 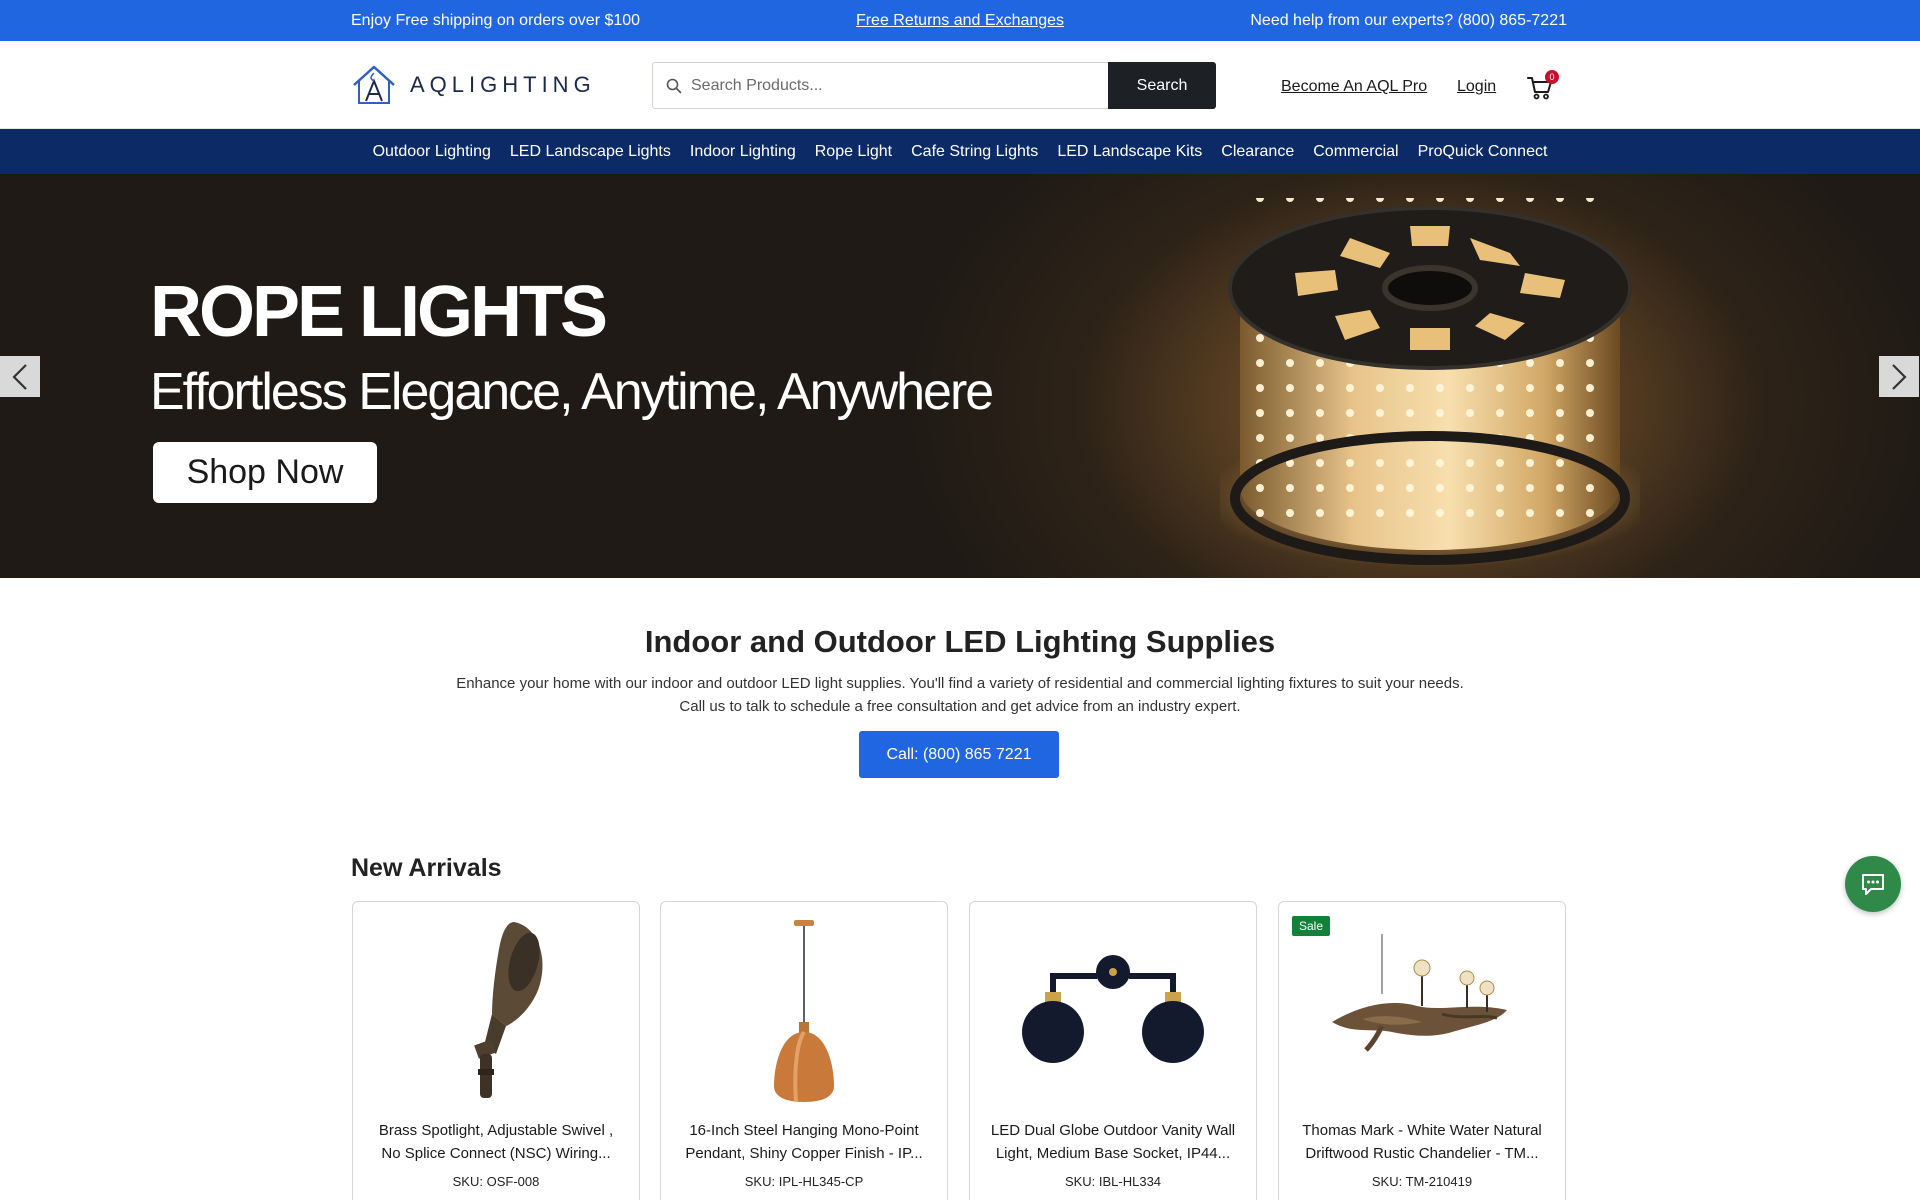 What do you see at coordinates (1482, 152) in the screenshot?
I see `nav-item-proquick-connect: ProQuick Connect` at bounding box center [1482, 152].